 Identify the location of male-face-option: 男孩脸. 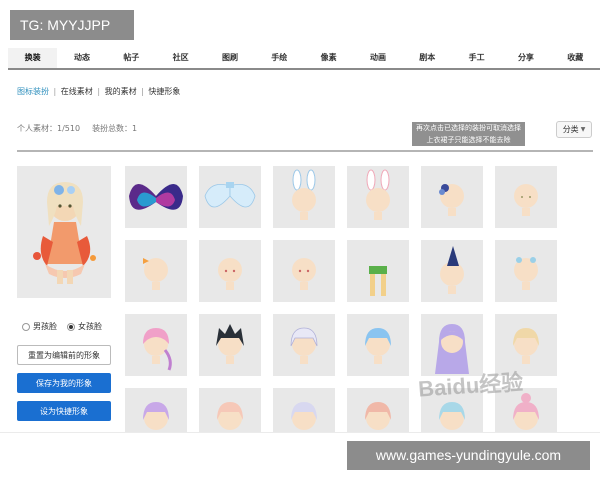
(39, 326).